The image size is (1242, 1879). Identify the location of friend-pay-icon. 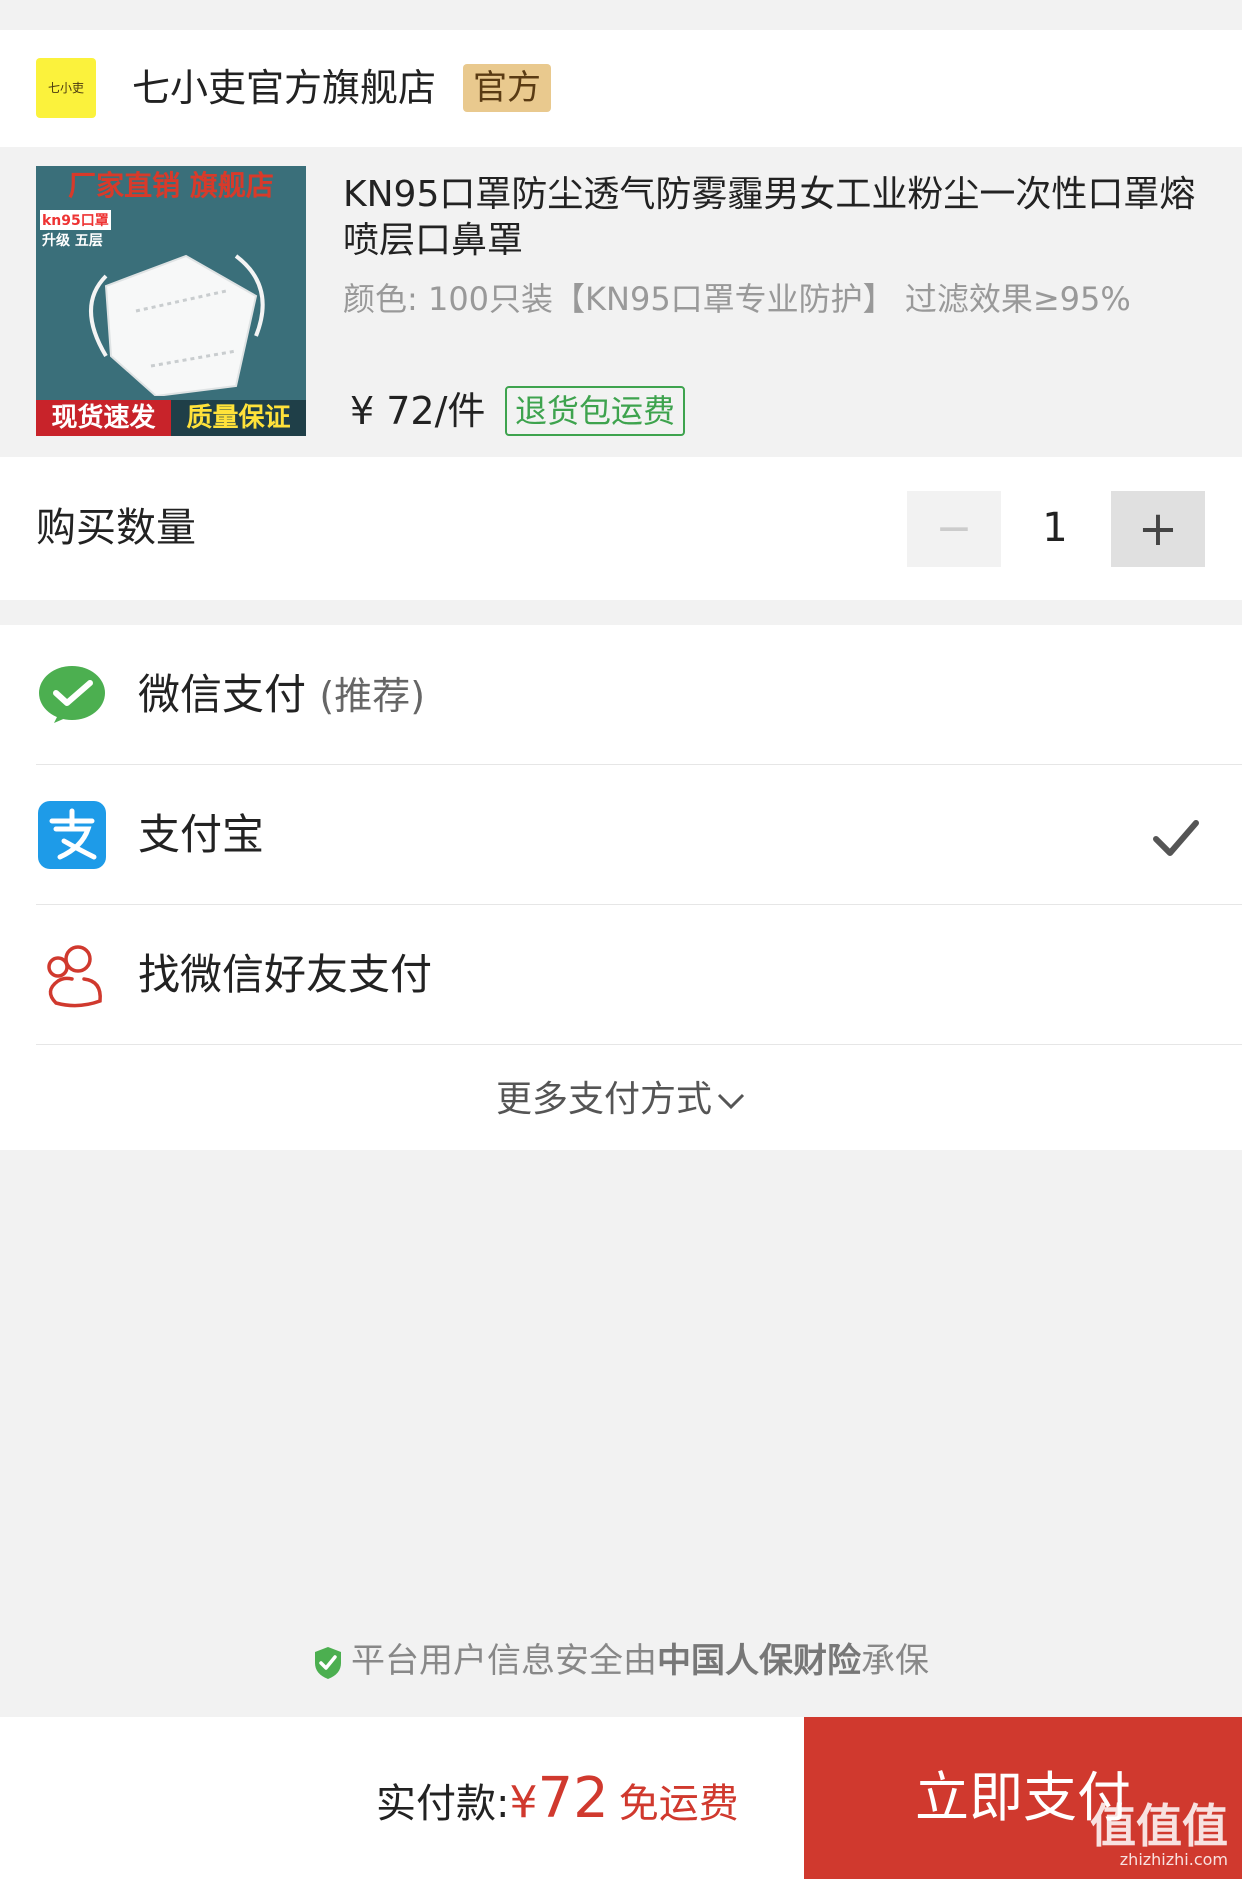
(74, 976).